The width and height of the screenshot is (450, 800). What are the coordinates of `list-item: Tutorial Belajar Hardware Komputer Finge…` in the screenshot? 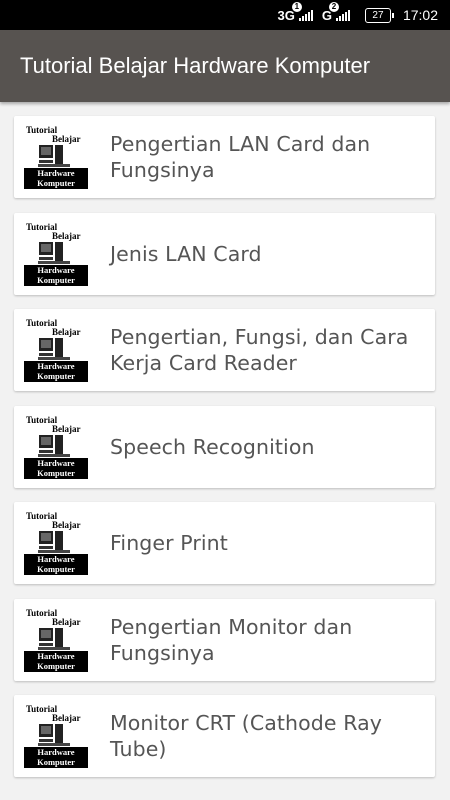 It's located at (224, 543).